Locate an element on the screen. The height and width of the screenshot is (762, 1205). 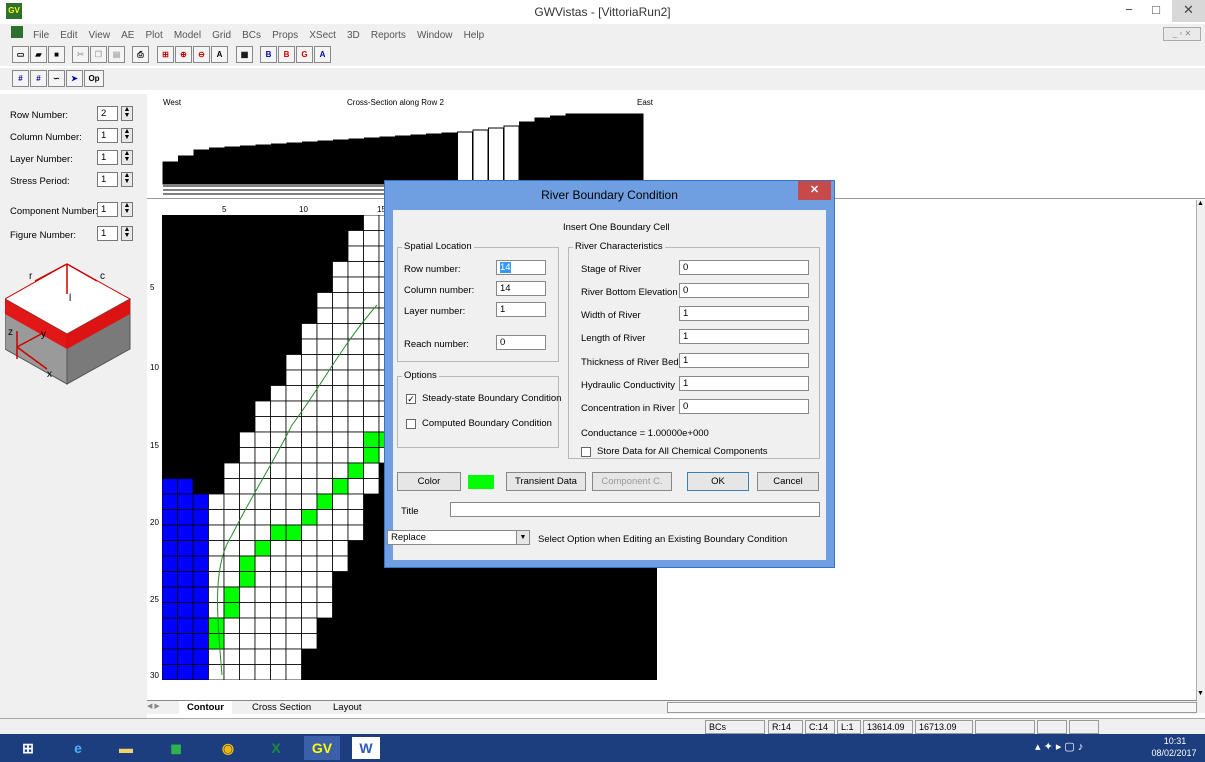
gwvistas-task-icon: GV is located at coordinates (322, 748).